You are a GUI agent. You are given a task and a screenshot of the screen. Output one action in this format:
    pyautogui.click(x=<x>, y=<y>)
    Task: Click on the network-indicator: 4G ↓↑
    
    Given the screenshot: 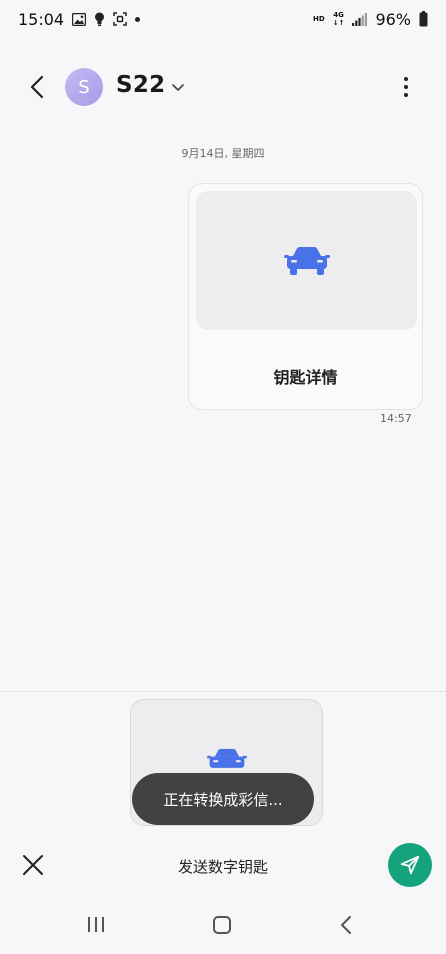 What is the action you would take?
    pyautogui.click(x=339, y=19)
    